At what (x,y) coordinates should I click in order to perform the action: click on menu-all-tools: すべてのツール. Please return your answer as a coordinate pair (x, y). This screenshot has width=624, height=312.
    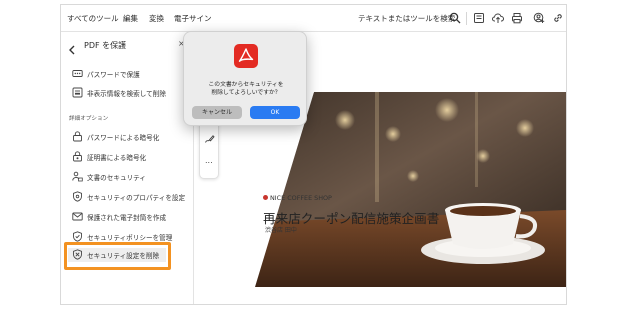
    Looking at the image, I should click on (93, 18).